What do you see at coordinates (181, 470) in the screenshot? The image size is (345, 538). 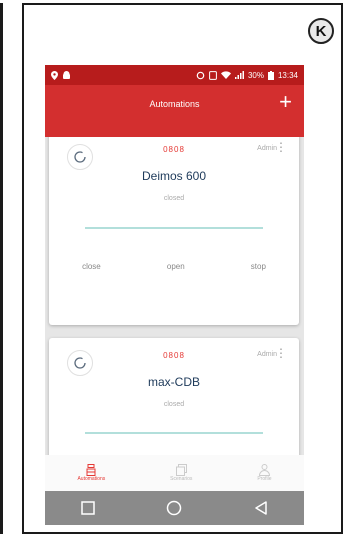 I see `scenarios-icon` at bounding box center [181, 470].